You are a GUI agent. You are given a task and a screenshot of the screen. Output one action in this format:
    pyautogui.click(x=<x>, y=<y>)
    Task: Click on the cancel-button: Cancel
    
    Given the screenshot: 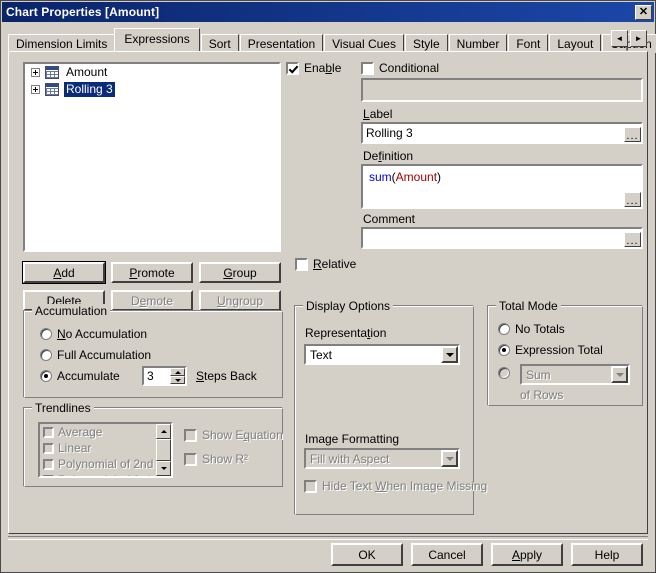 What is the action you would take?
    pyautogui.click(x=447, y=554)
    